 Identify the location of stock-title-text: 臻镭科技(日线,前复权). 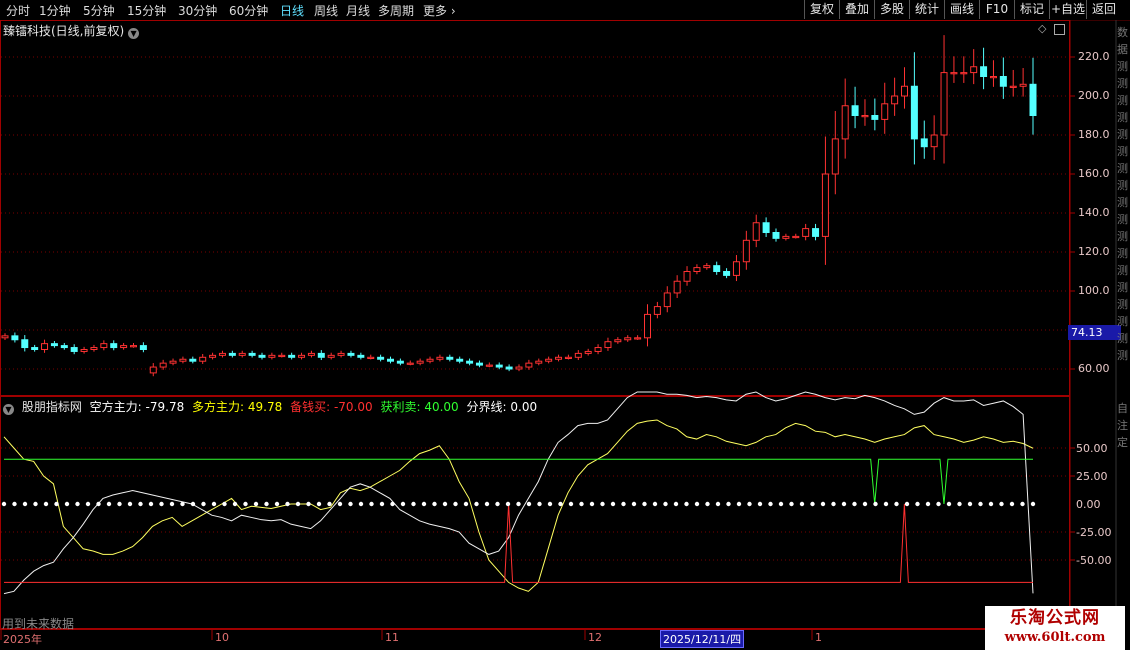
(64, 31).